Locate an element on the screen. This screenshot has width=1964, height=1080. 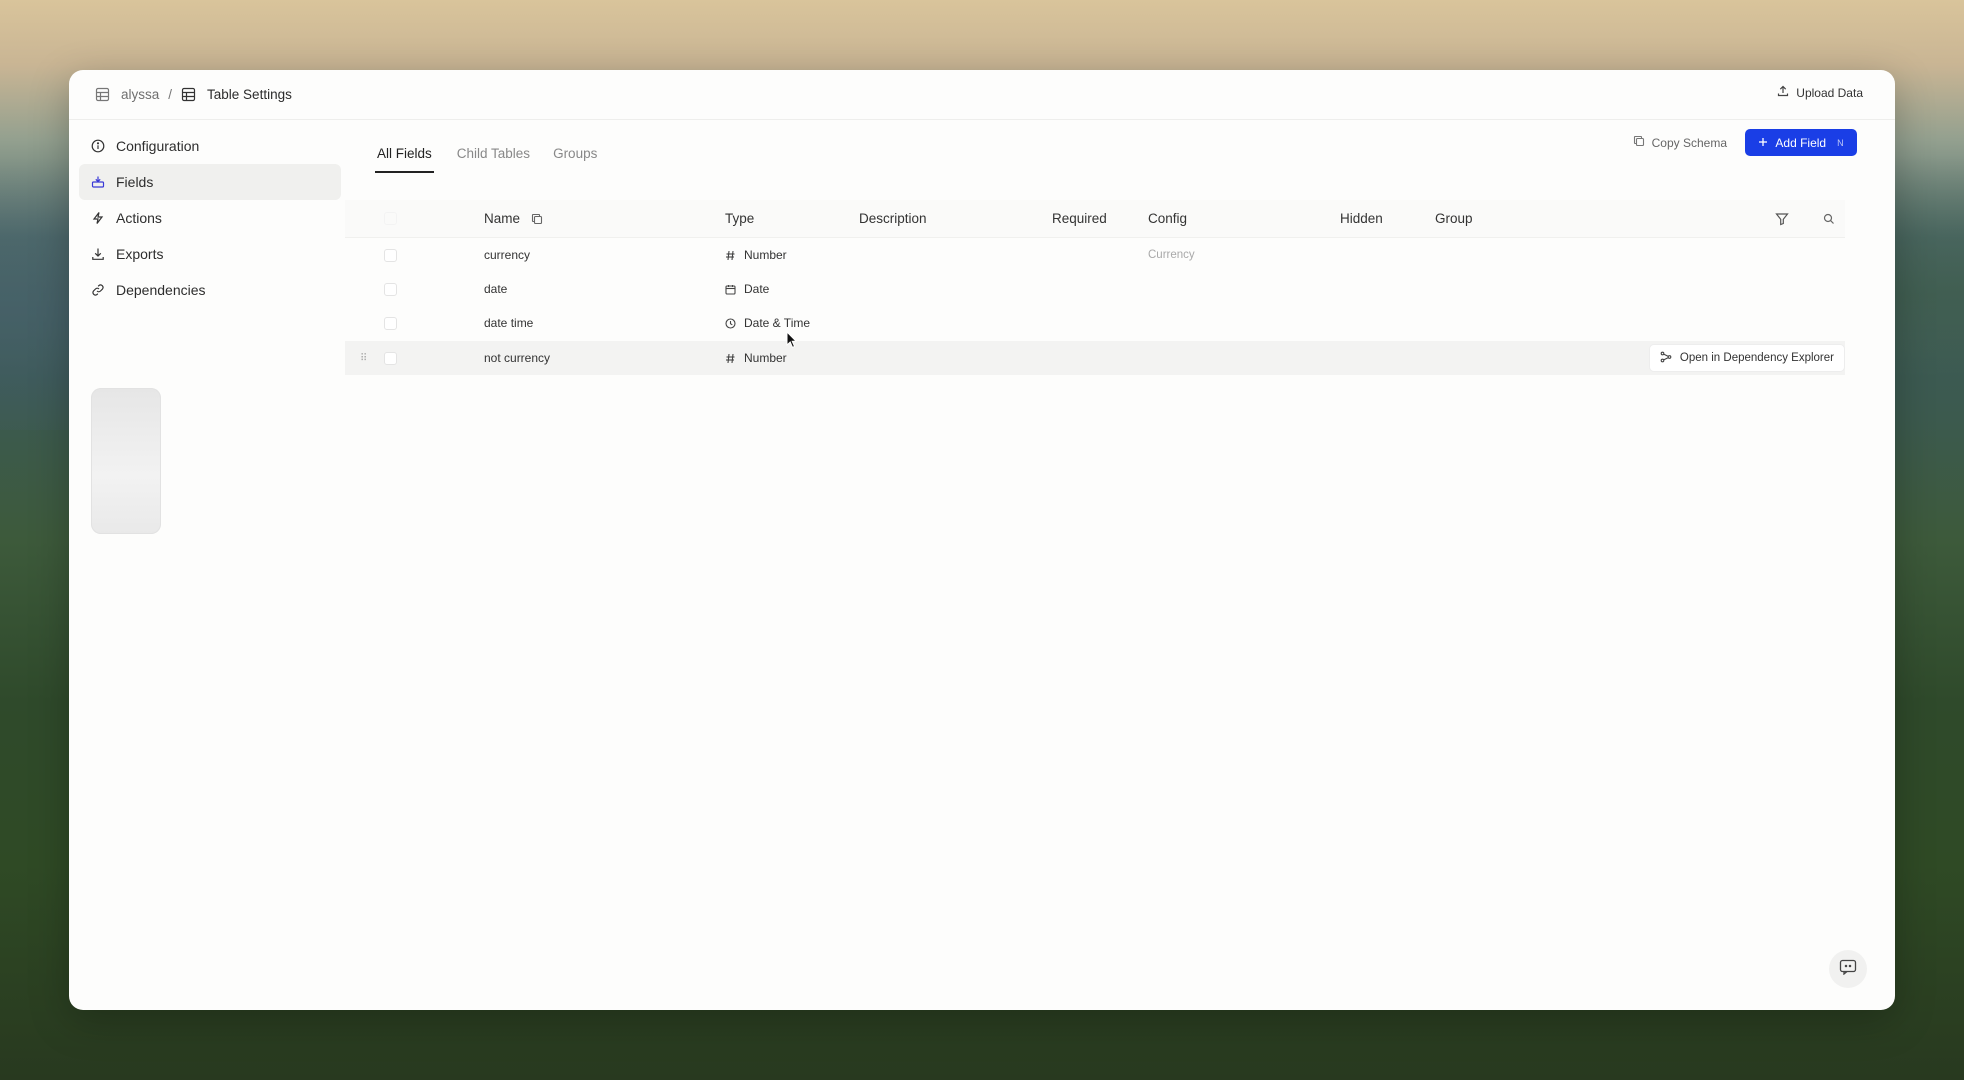
copy-schema-button: Copy Schema is located at coordinates (1680, 142).